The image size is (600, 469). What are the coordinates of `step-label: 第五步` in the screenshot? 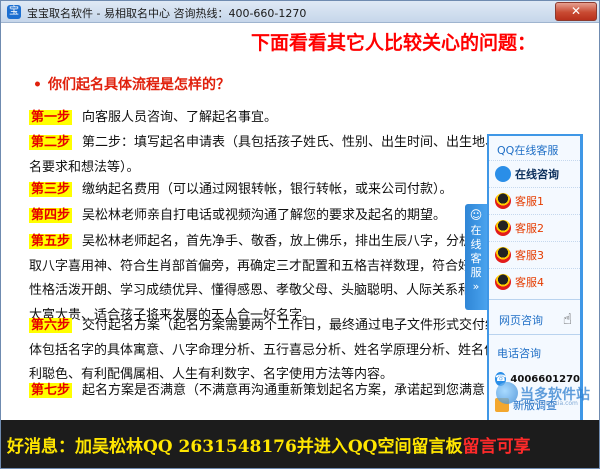 It's located at (51, 241).